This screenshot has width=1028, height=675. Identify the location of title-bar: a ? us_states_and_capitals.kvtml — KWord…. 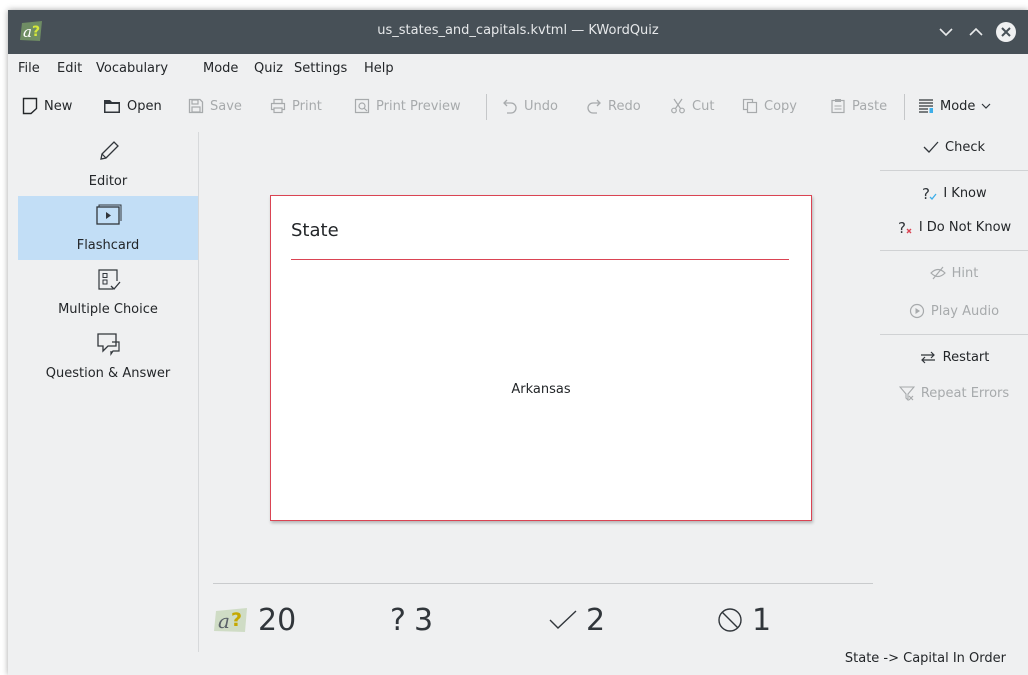
(518, 32).